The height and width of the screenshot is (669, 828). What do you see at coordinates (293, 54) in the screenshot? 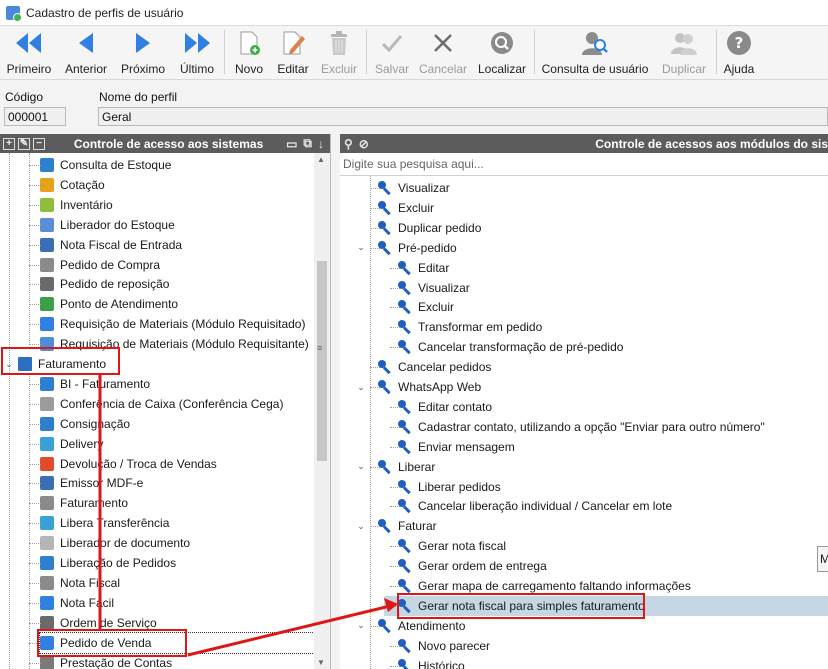
I see `edit-button: Editar` at bounding box center [293, 54].